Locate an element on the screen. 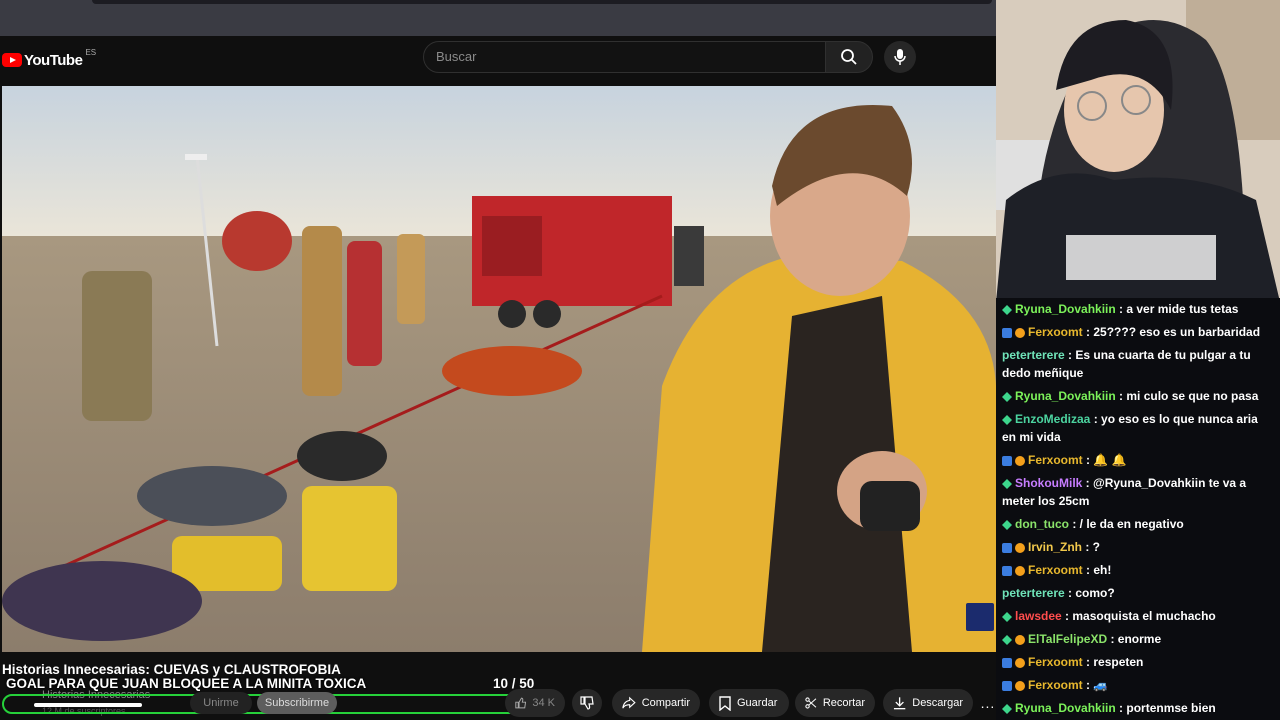  chat-message: lawsdee : masoquista el muchacho is located at coordinates (1138, 616).